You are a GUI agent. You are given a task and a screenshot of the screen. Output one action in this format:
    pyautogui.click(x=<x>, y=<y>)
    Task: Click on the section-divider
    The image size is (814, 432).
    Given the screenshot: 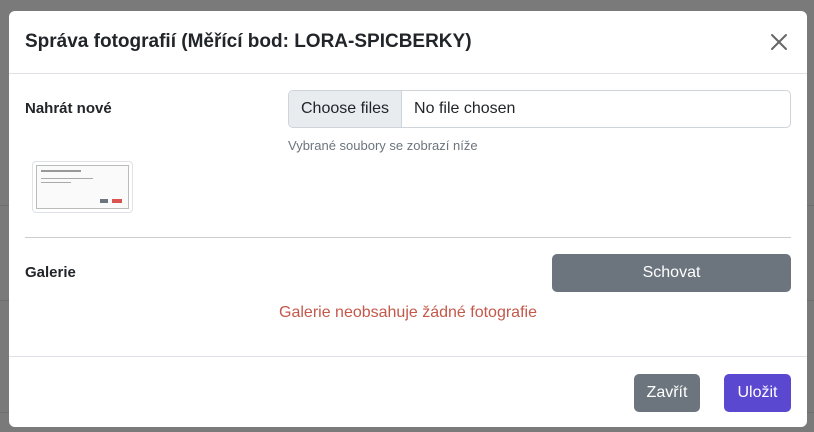 What is the action you would take?
    pyautogui.click(x=408, y=237)
    